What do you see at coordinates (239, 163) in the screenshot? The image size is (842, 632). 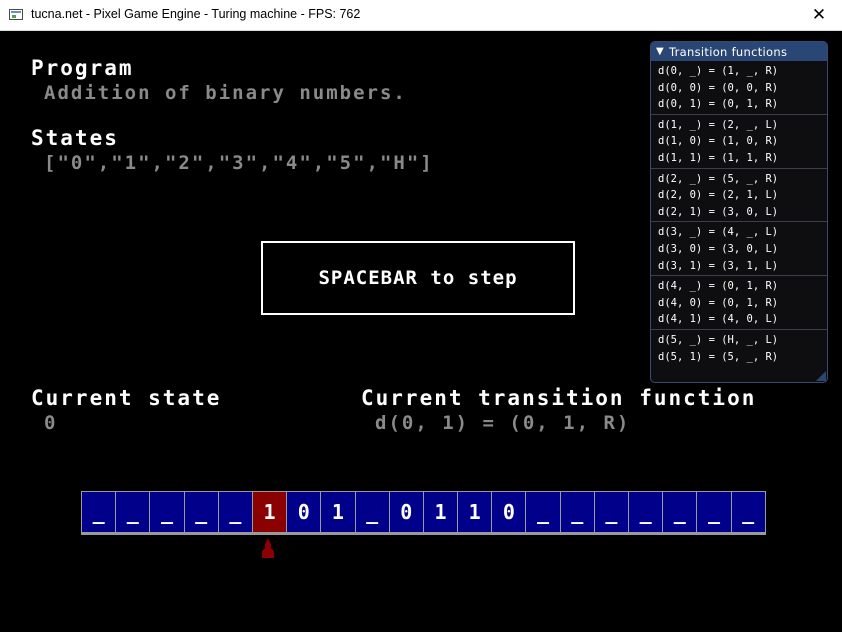 I see `states-value: ["0","1","2","3","4","5","H"]` at bounding box center [239, 163].